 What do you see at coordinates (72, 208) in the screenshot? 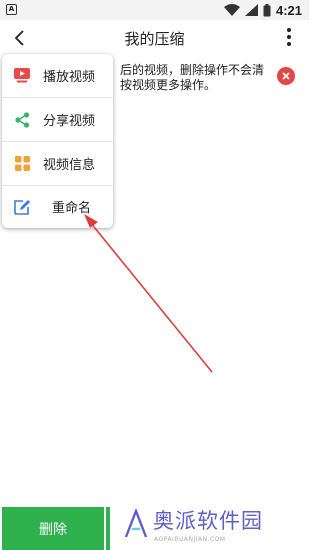
I see `menu-item-label: 重命名` at bounding box center [72, 208].